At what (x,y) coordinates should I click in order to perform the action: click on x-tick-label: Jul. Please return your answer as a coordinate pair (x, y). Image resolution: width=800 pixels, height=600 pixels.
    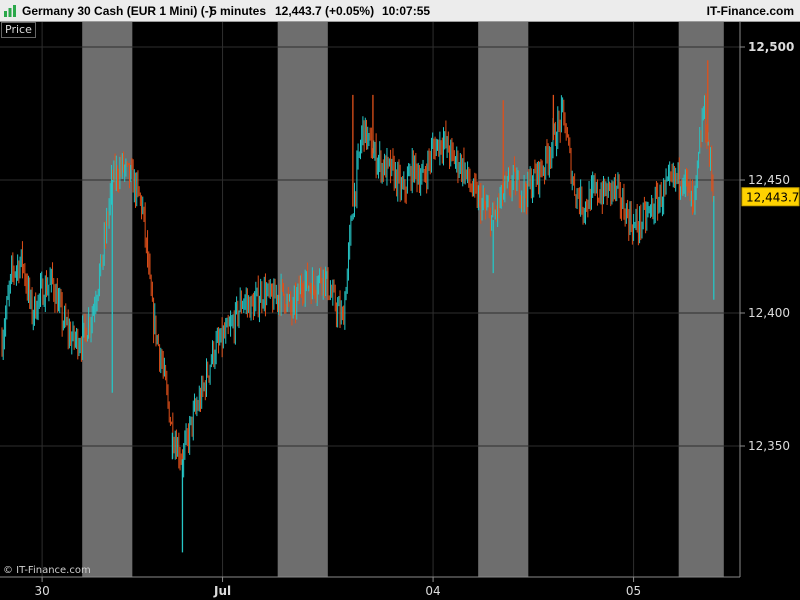
    Looking at the image, I should click on (222, 591).